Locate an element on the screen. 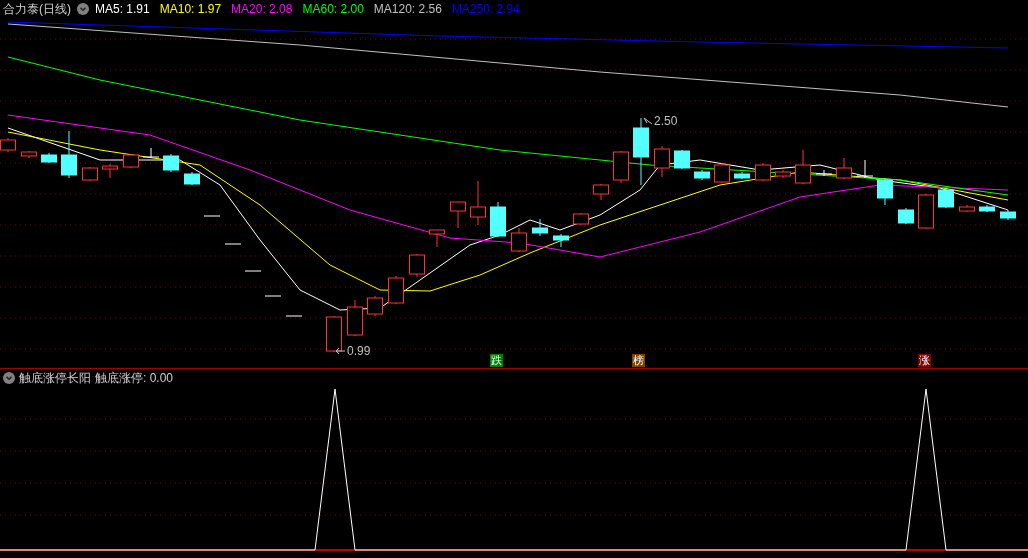 This screenshot has height=558, width=1028. moving-average-value: MA60: 2.00 is located at coordinates (333, 9).